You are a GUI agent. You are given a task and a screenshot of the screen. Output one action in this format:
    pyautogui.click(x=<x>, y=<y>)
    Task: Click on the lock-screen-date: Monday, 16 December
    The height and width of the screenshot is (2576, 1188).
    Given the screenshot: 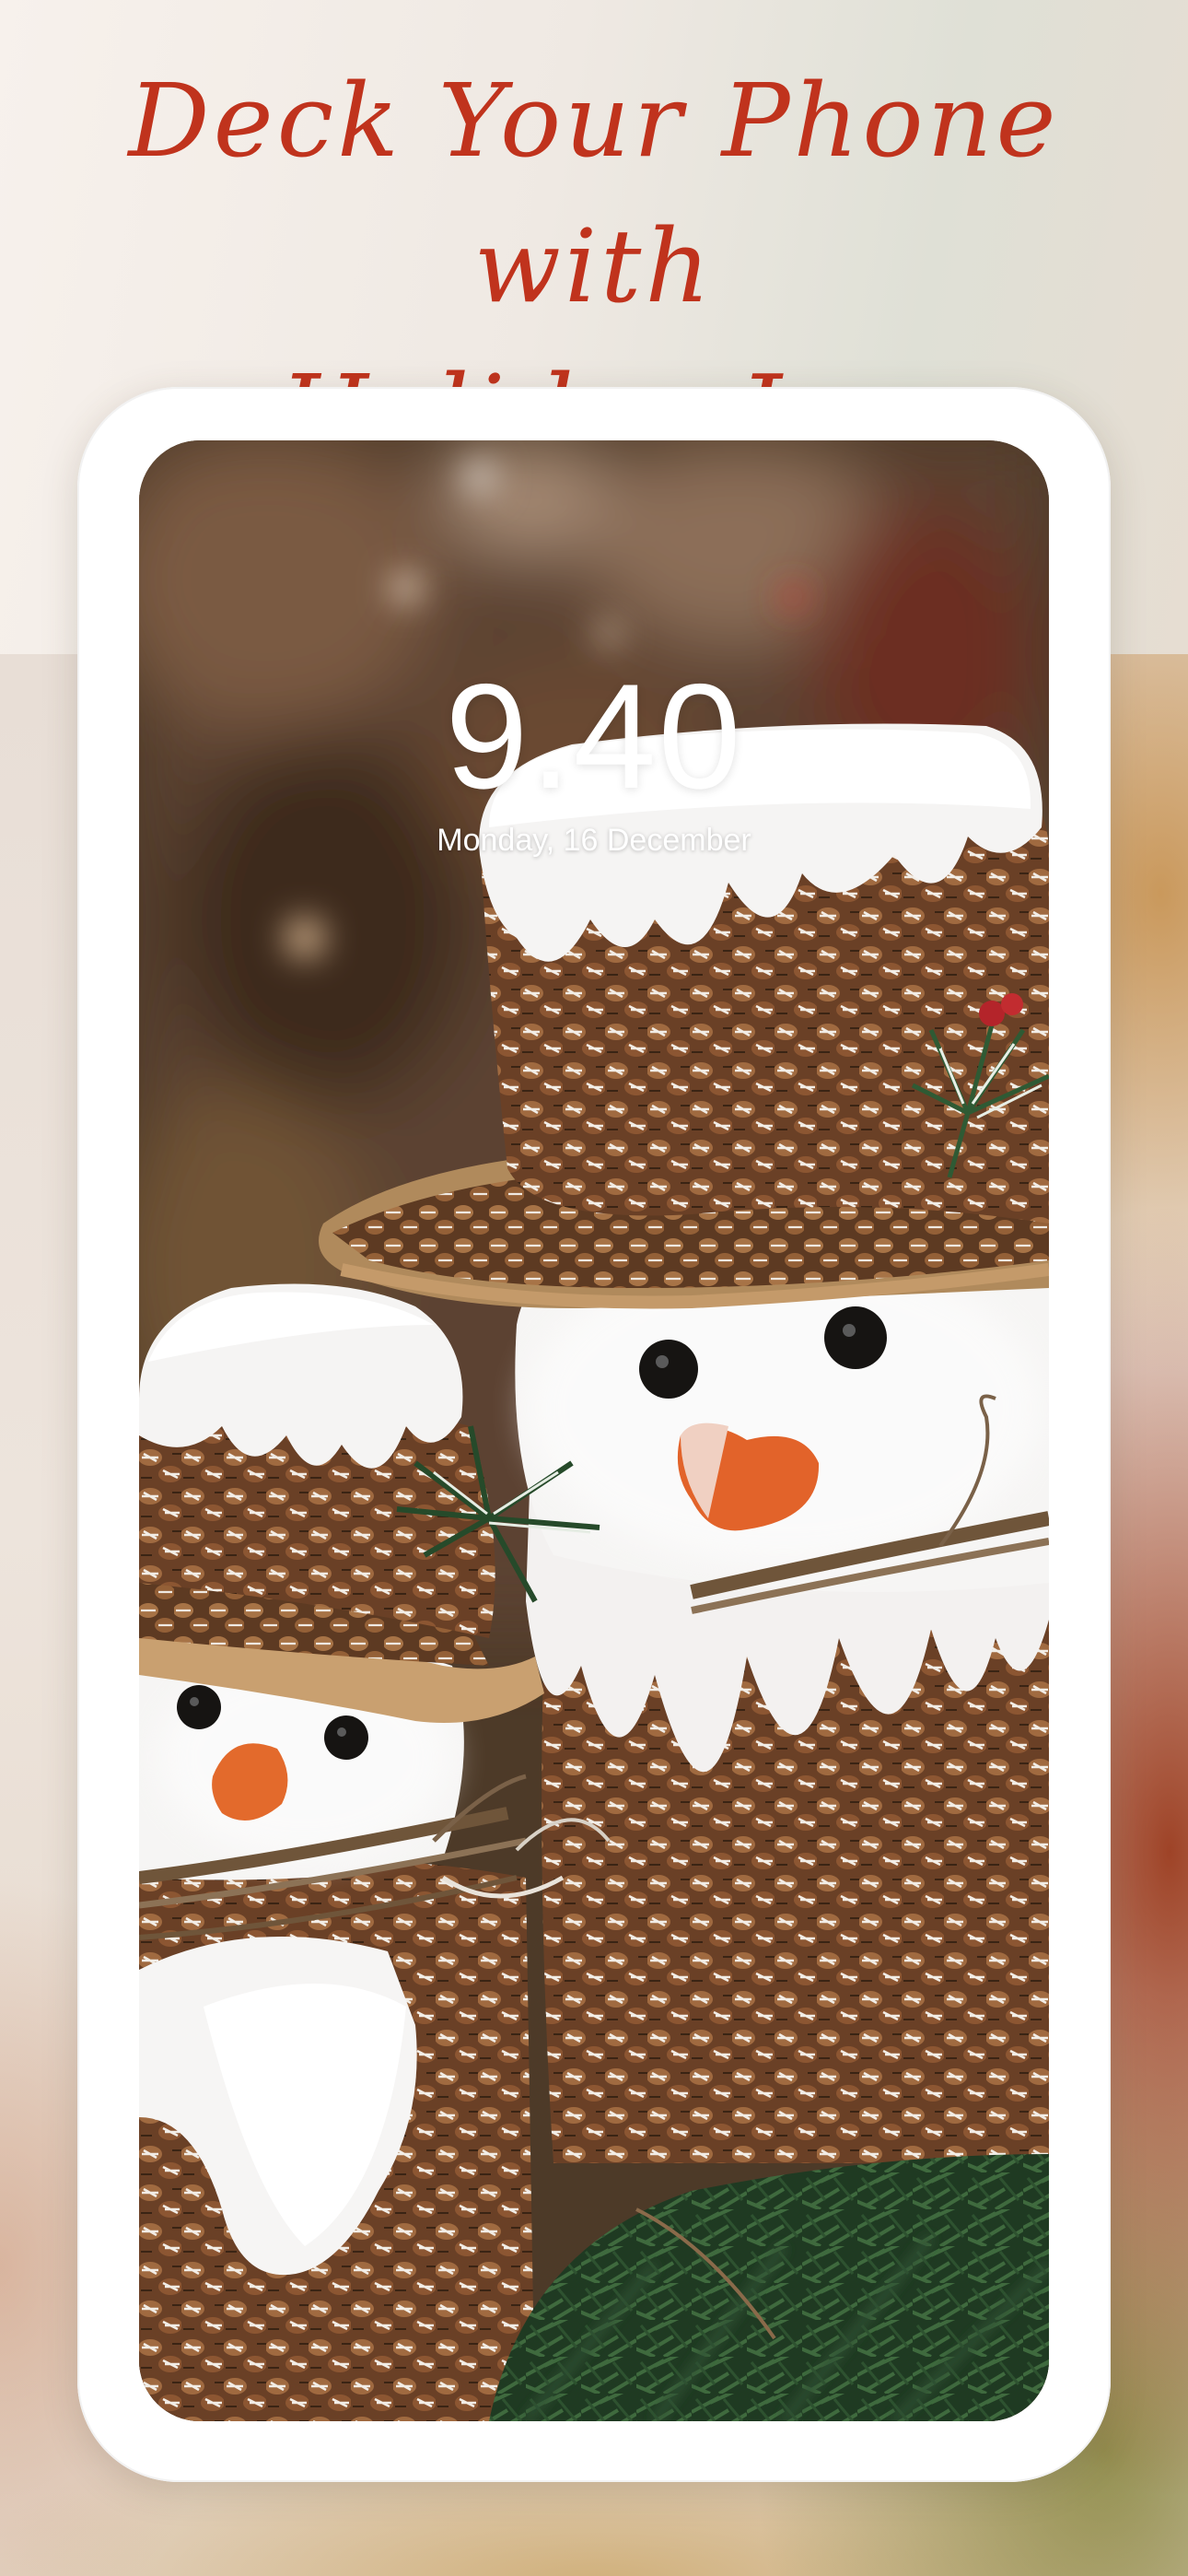 What is the action you would take?
    pyautogui.click(x=594, y=840)
    